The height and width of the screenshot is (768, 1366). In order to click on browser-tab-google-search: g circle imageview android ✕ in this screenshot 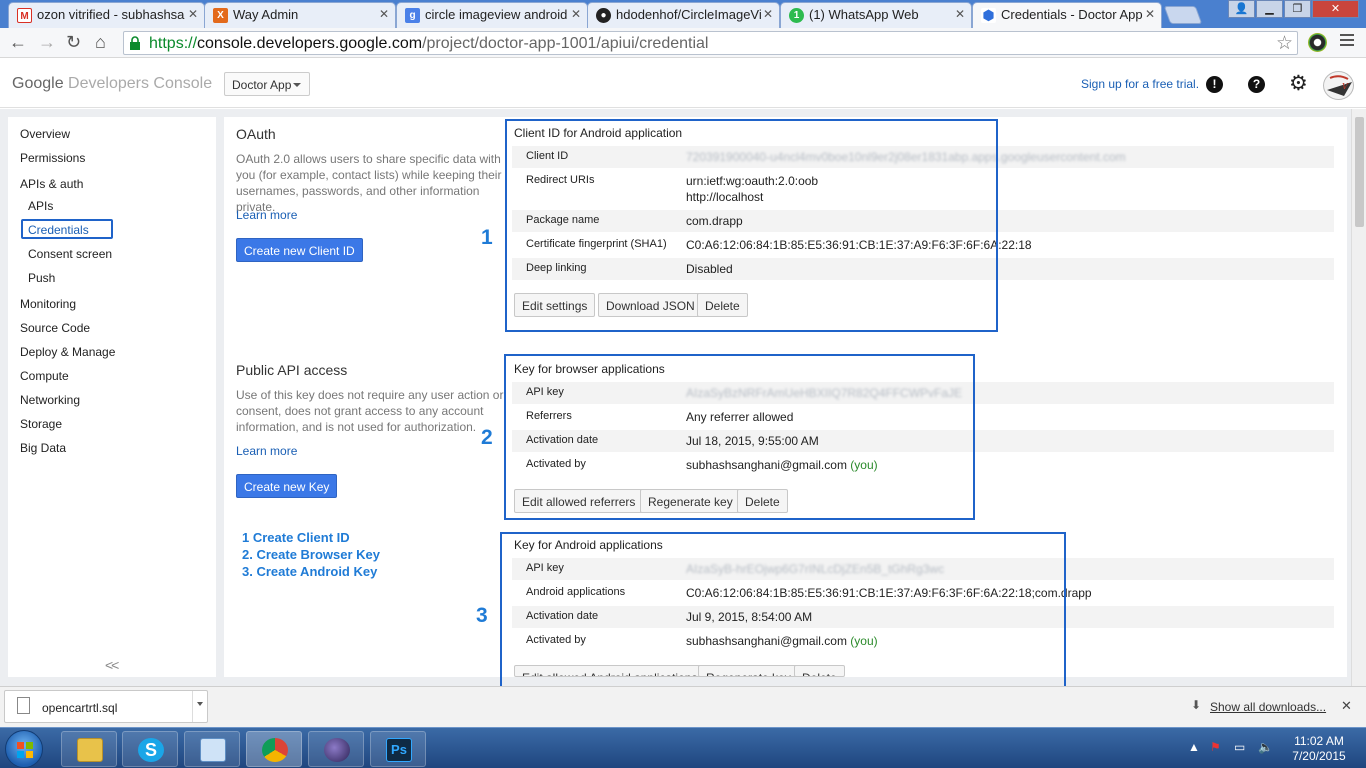, I will do `click(492, 15)`.